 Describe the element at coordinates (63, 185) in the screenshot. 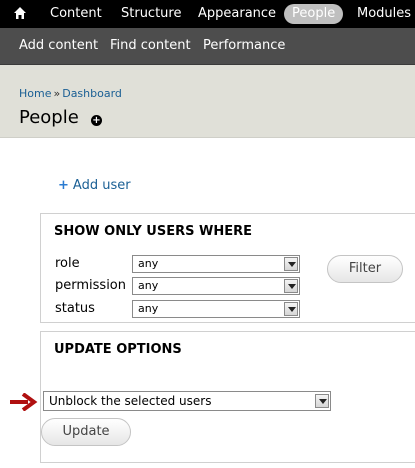

I see `plus-icon: +` at that location.